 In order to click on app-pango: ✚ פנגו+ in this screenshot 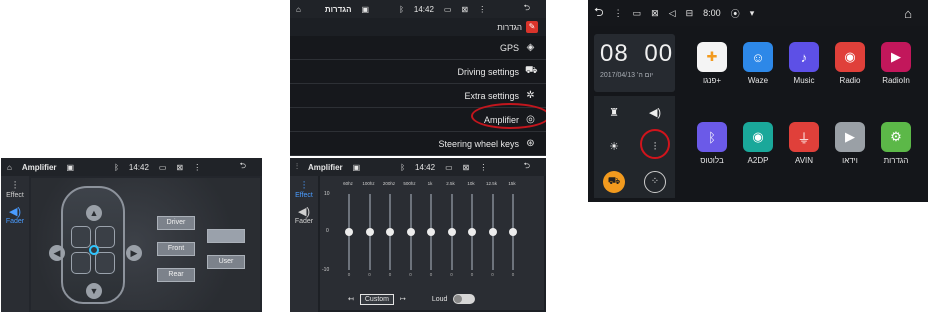, I will do `click(712, 63)`.